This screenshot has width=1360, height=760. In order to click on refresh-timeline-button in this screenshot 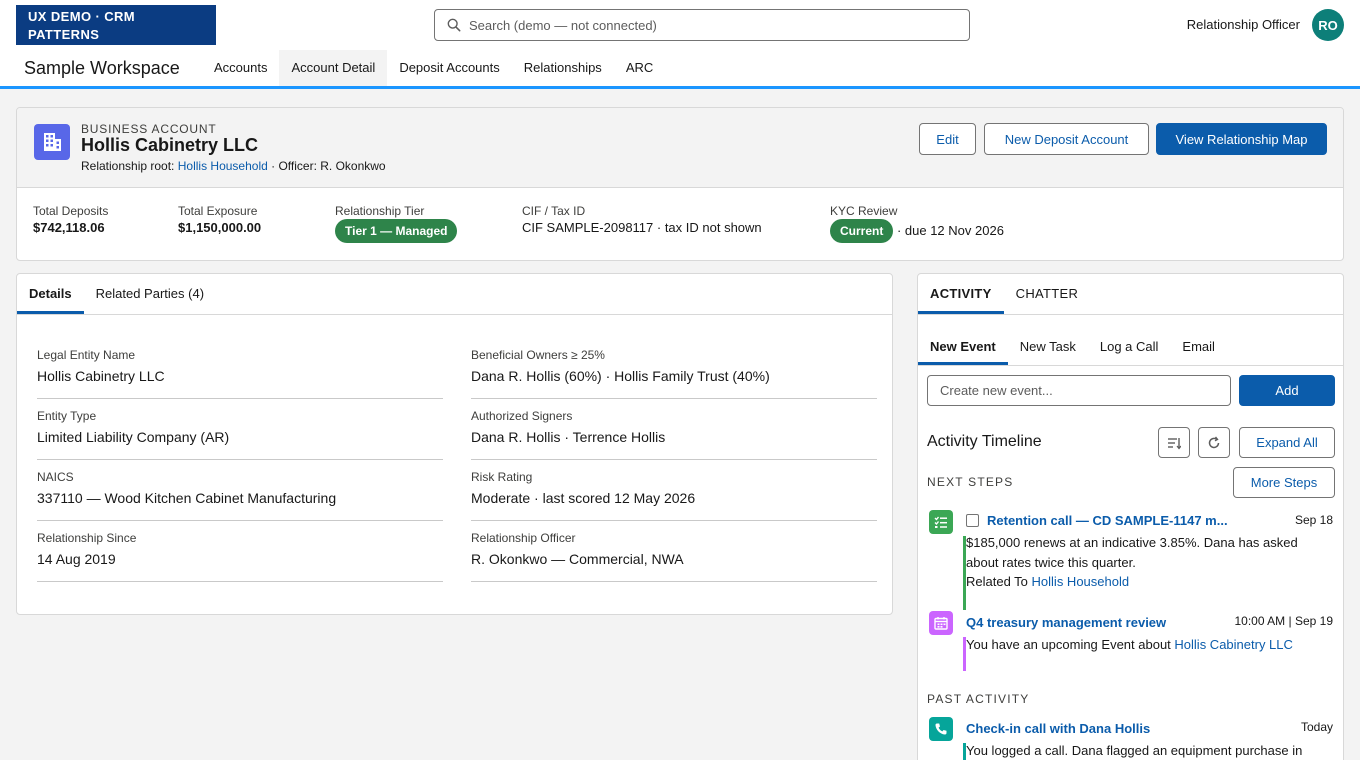, I will do `click(1214, 442)`.